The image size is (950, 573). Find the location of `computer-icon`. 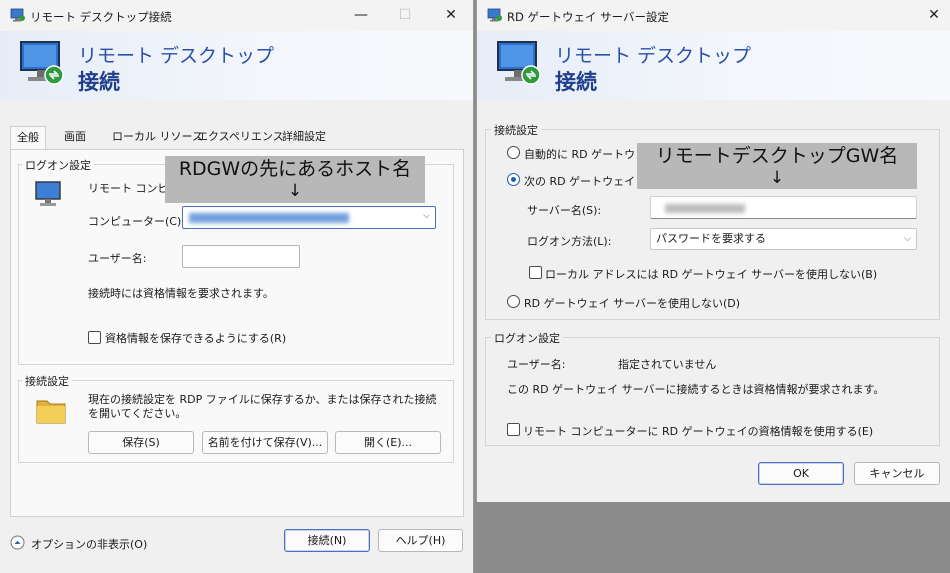

computer-icon is located at coordinates (48, 193).